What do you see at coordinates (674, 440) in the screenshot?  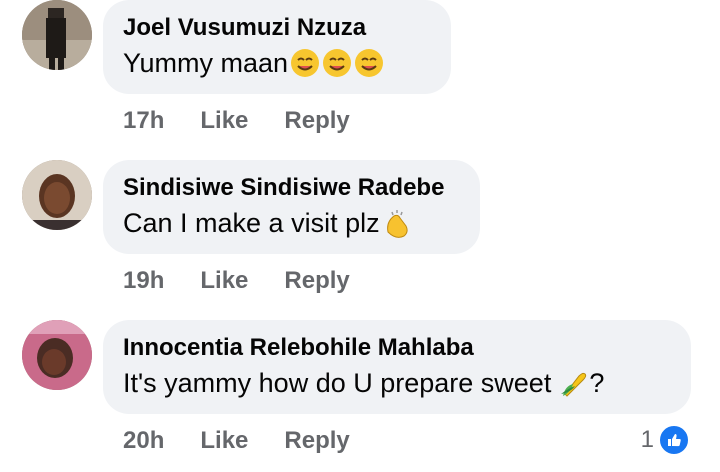 I see `thumbs-up-icon` at bounding box center [674, 440].